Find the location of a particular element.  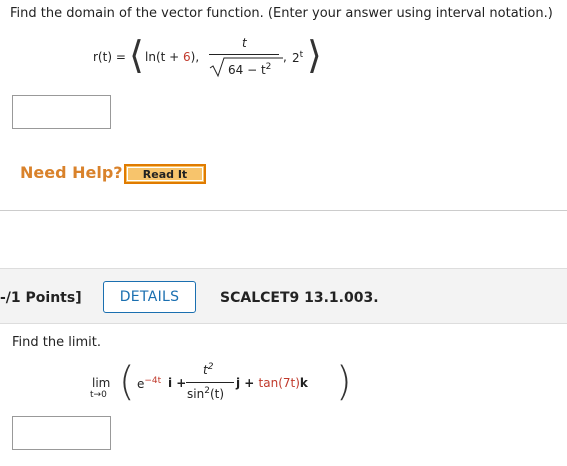

question-1-answer-input is located at coordinates (61, 112).